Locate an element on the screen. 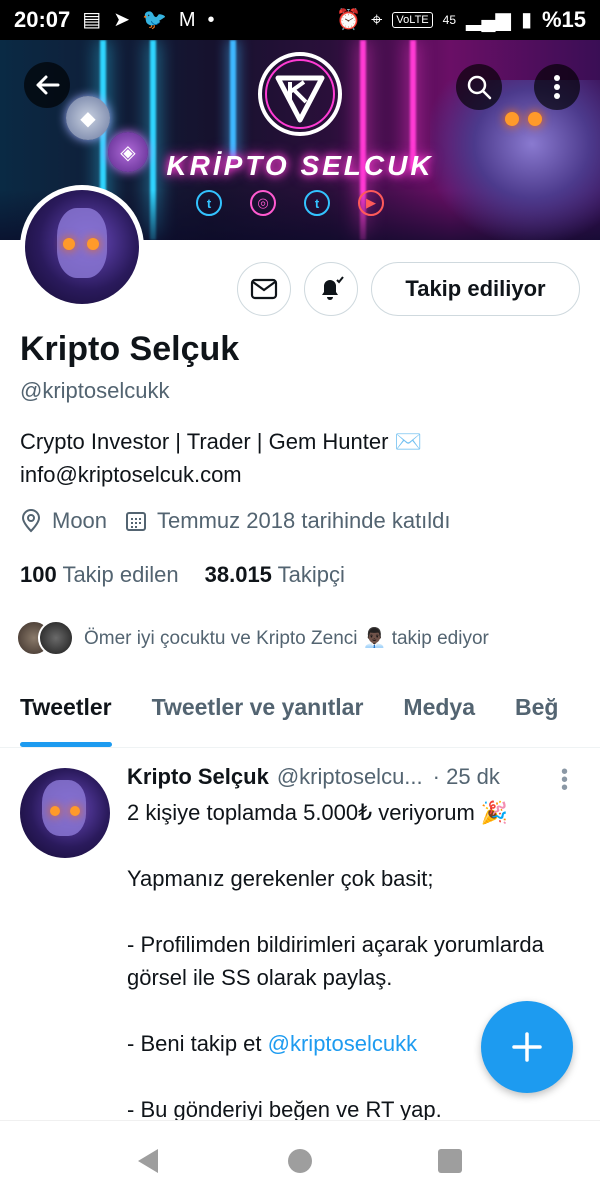 Image resolution: width=600 pixels, height=1200 pixels. plus-icon is located at coordinates (527, 1047).